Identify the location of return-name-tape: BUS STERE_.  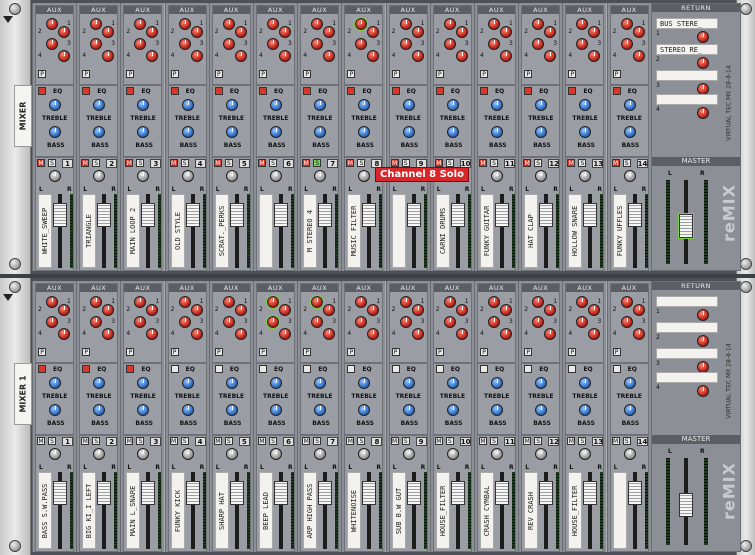
(687, 23).